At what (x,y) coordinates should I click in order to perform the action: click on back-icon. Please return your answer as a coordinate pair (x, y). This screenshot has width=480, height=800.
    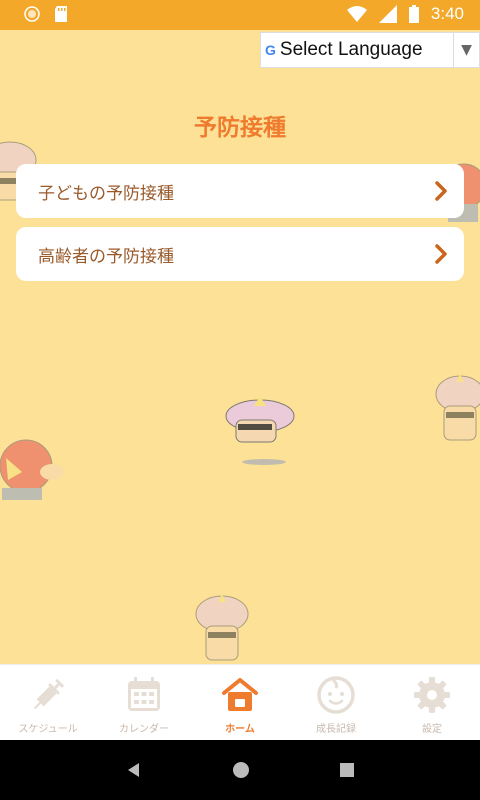
    Looking at the image, I should click on (134, 770).